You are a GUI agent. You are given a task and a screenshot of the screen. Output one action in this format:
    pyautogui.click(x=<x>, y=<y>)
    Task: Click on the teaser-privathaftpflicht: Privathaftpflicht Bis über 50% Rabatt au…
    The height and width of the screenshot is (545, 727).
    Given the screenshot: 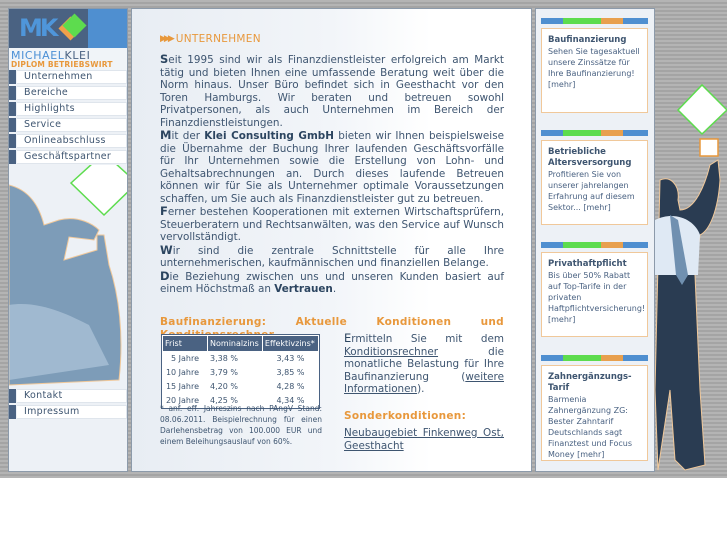 What is the action you would take?
    pyautogui.click(x=594, y=289)
    